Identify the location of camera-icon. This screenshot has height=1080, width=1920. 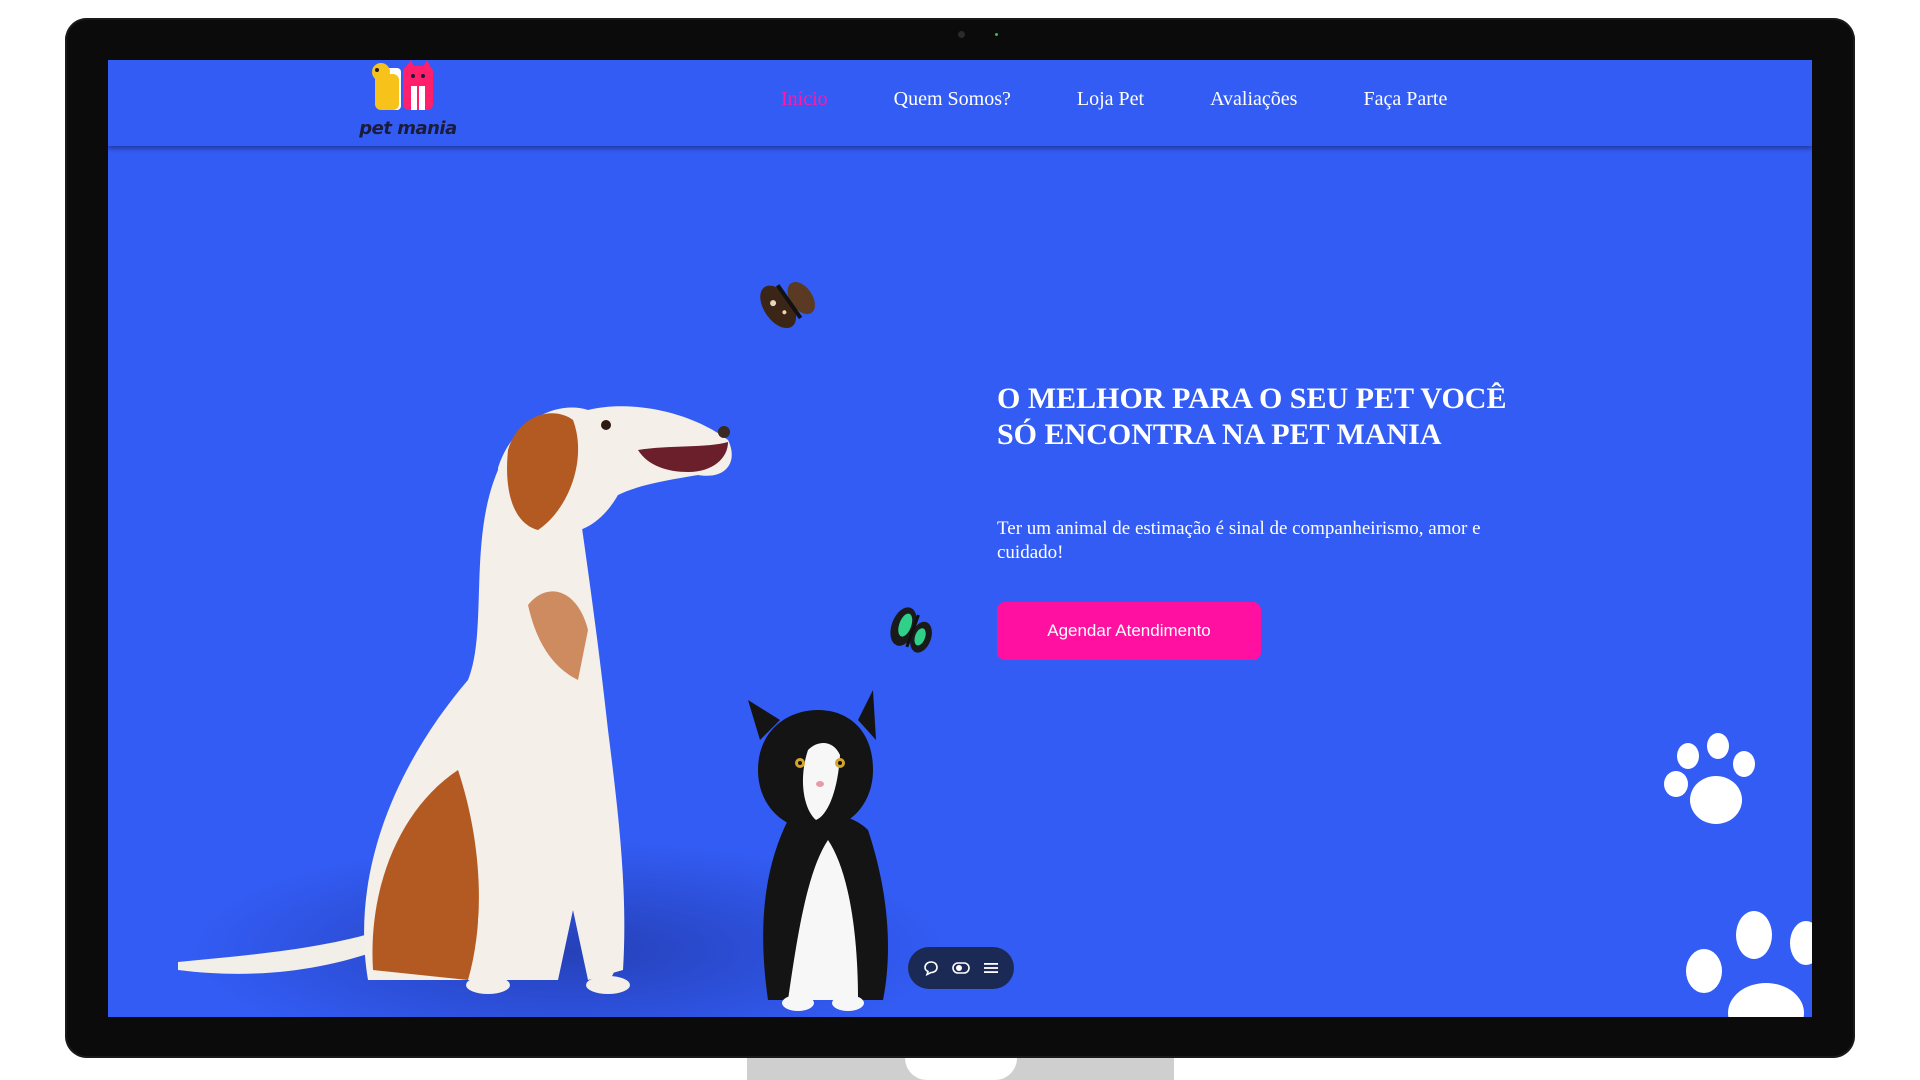
(961, 34).